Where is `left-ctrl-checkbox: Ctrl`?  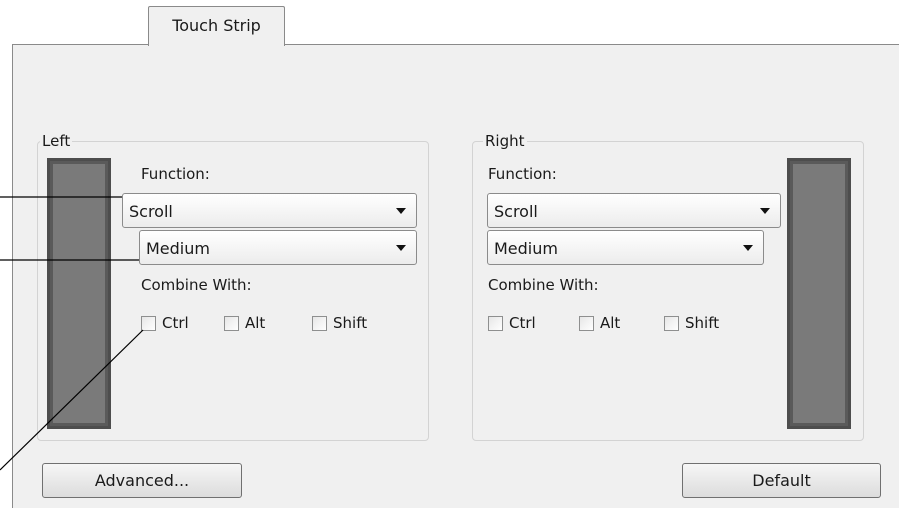 left-ctrl-checkbox: Ctrl is located at coordinates (165, 323).